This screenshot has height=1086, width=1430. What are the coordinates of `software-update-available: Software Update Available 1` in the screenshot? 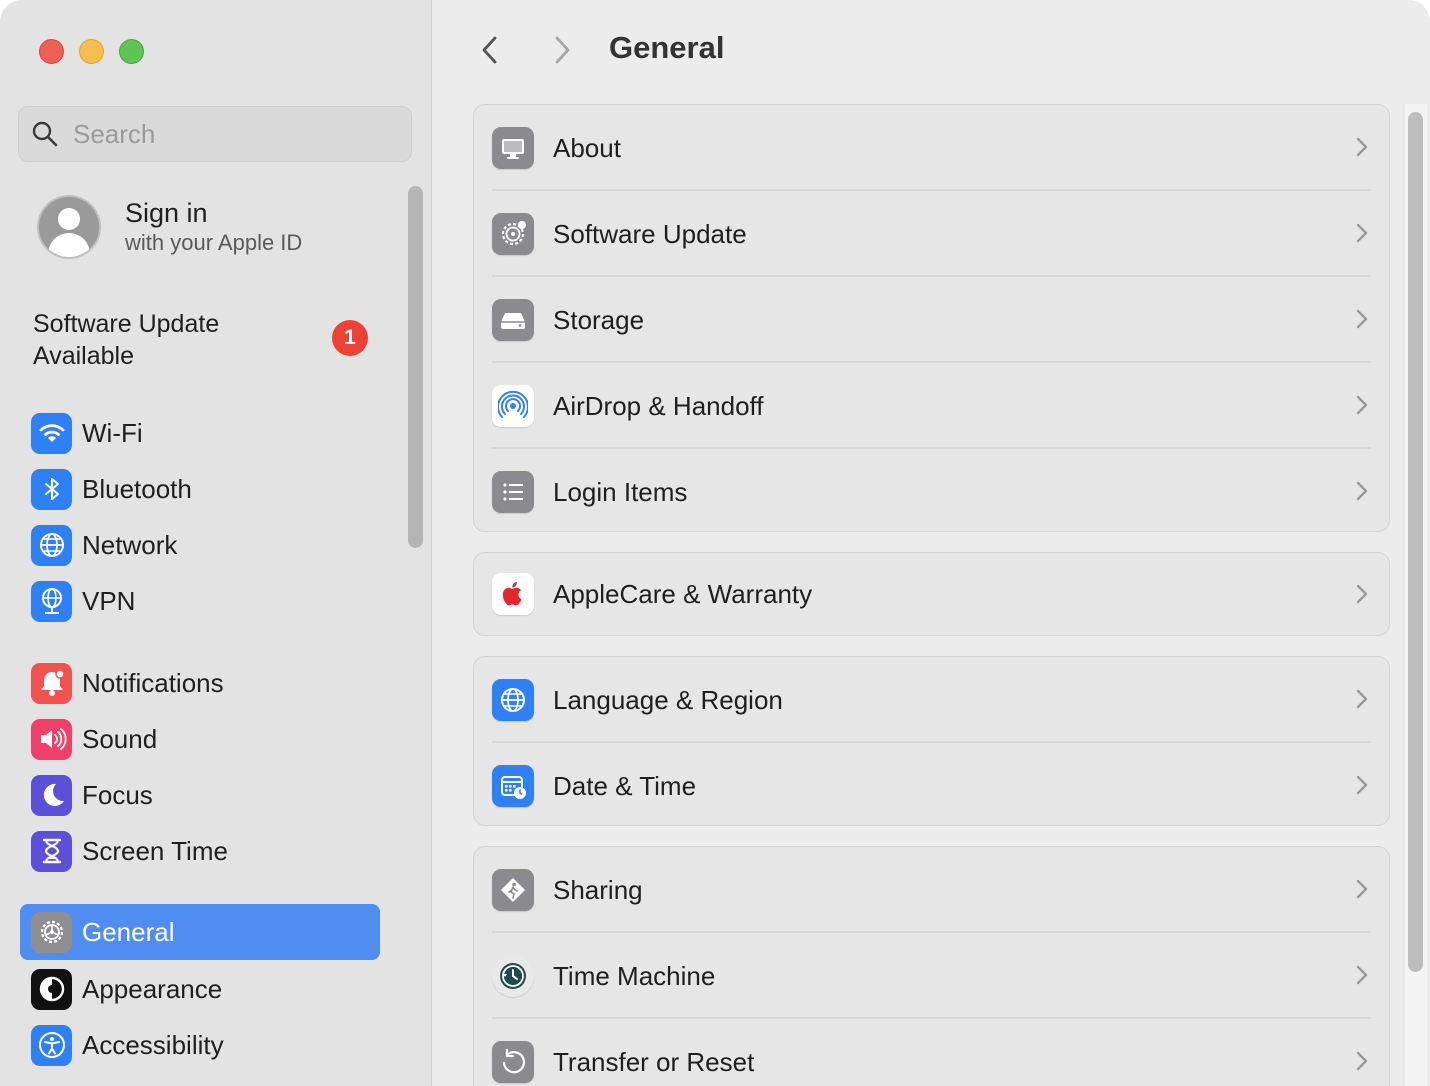 It's located at (203, 340).